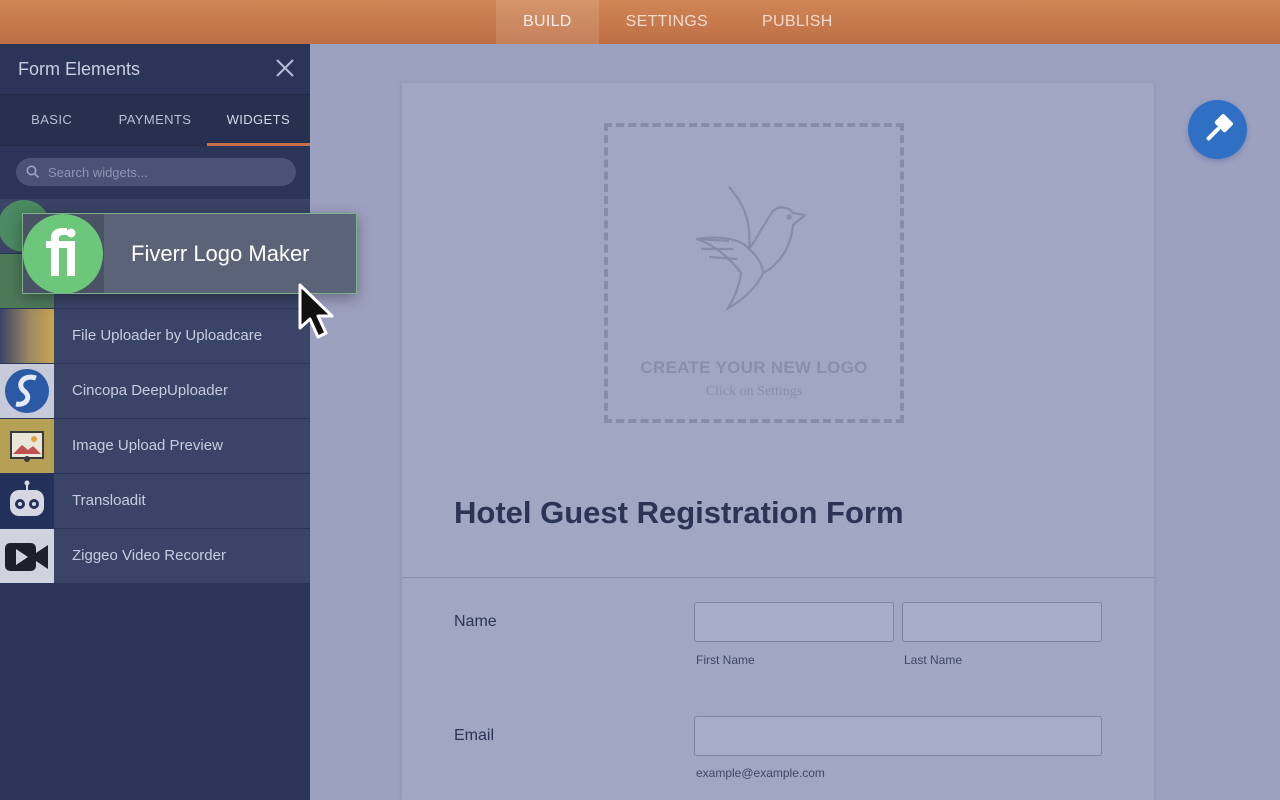 The width and height of the screenshot is (1280, 800). Describe the element at coordinates (63, 254) in the screenshot. I see `fiverr-icon` at that location.